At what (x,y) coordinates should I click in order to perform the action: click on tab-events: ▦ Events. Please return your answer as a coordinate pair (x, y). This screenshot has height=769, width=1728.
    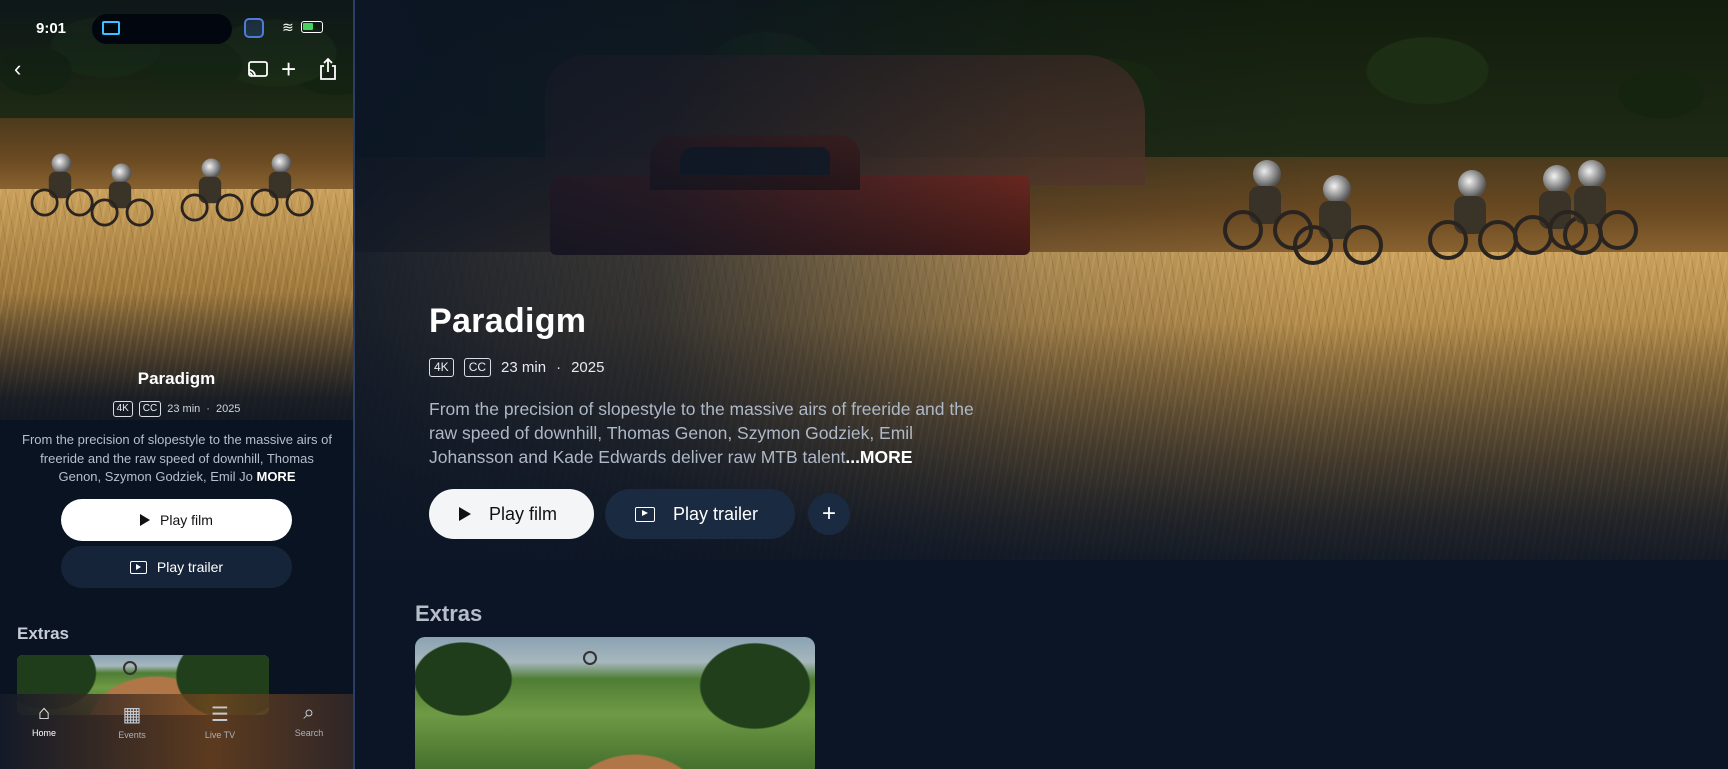
    Looking at the image, I should click on (132, 721).